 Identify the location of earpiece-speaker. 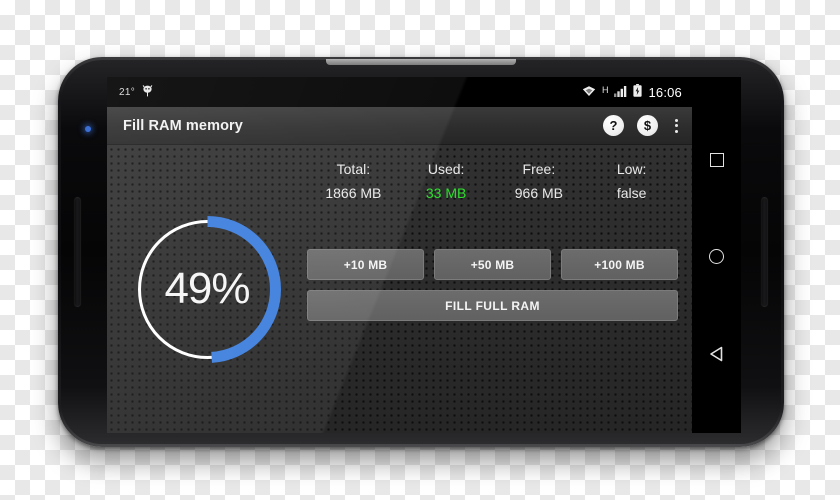
(421, 62).